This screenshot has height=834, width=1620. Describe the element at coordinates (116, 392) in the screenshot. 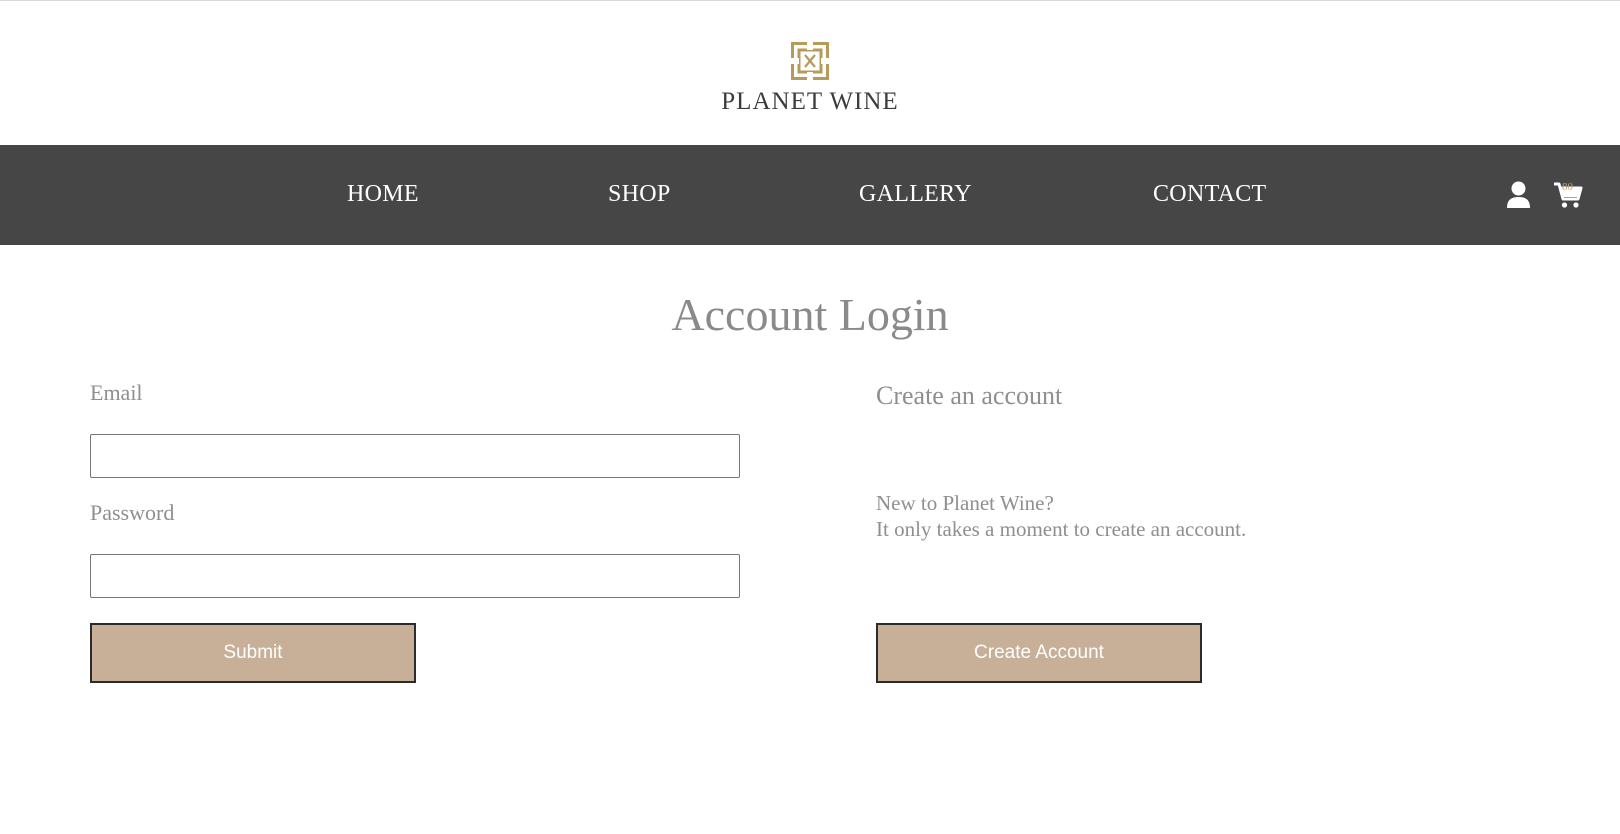

I see `email-label: Email` at that location.